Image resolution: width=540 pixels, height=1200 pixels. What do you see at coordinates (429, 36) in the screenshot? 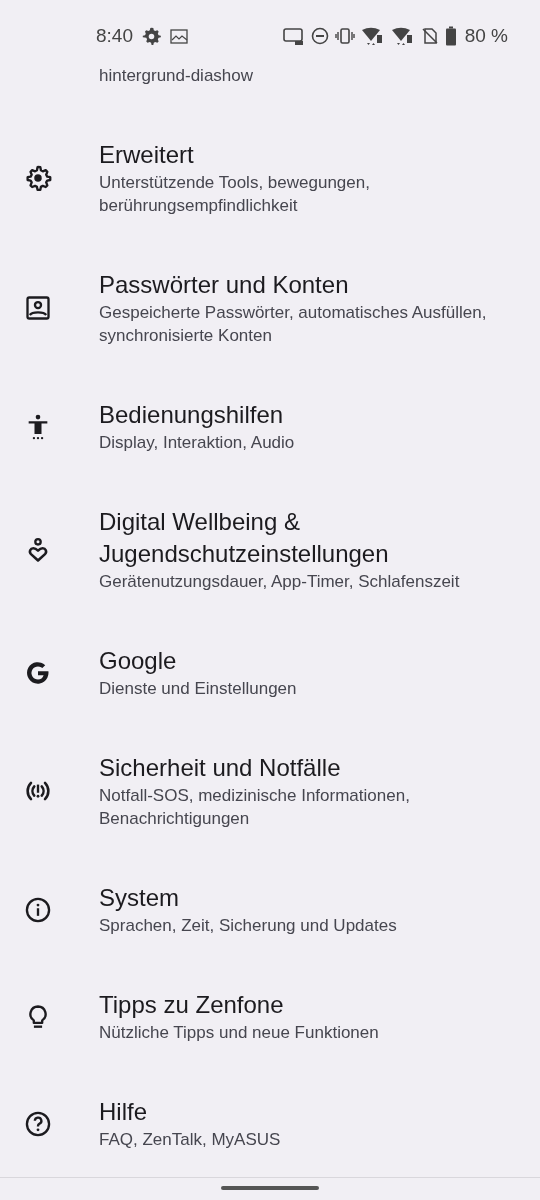
I see `no-sim-icon` at bounding box center [429, 36].